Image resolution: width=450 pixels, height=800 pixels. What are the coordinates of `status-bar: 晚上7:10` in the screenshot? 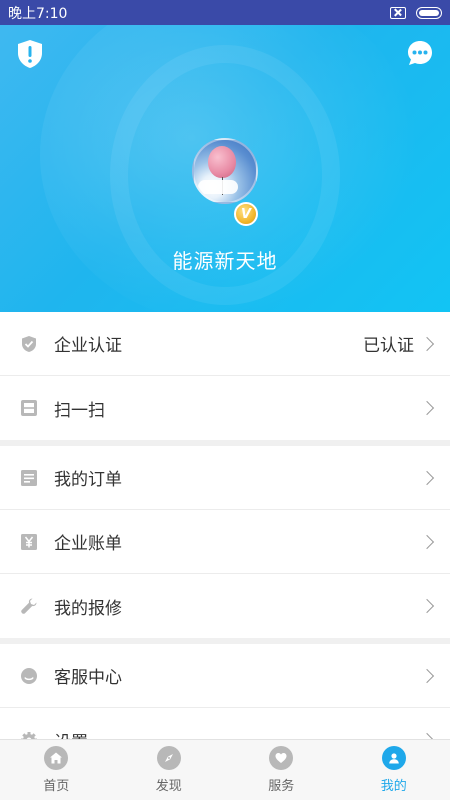 It's located at (225, 12).